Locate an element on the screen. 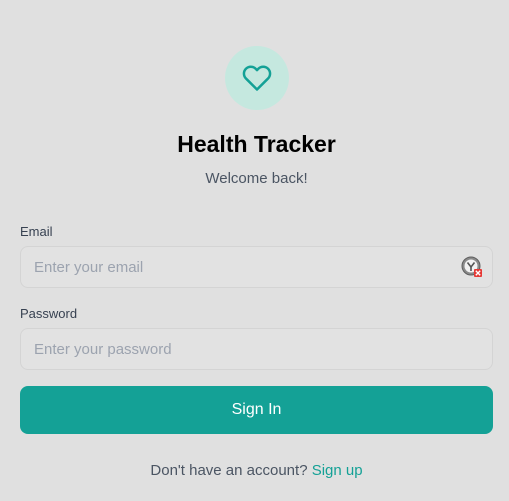  email-input is located at coordinates (256, 267).